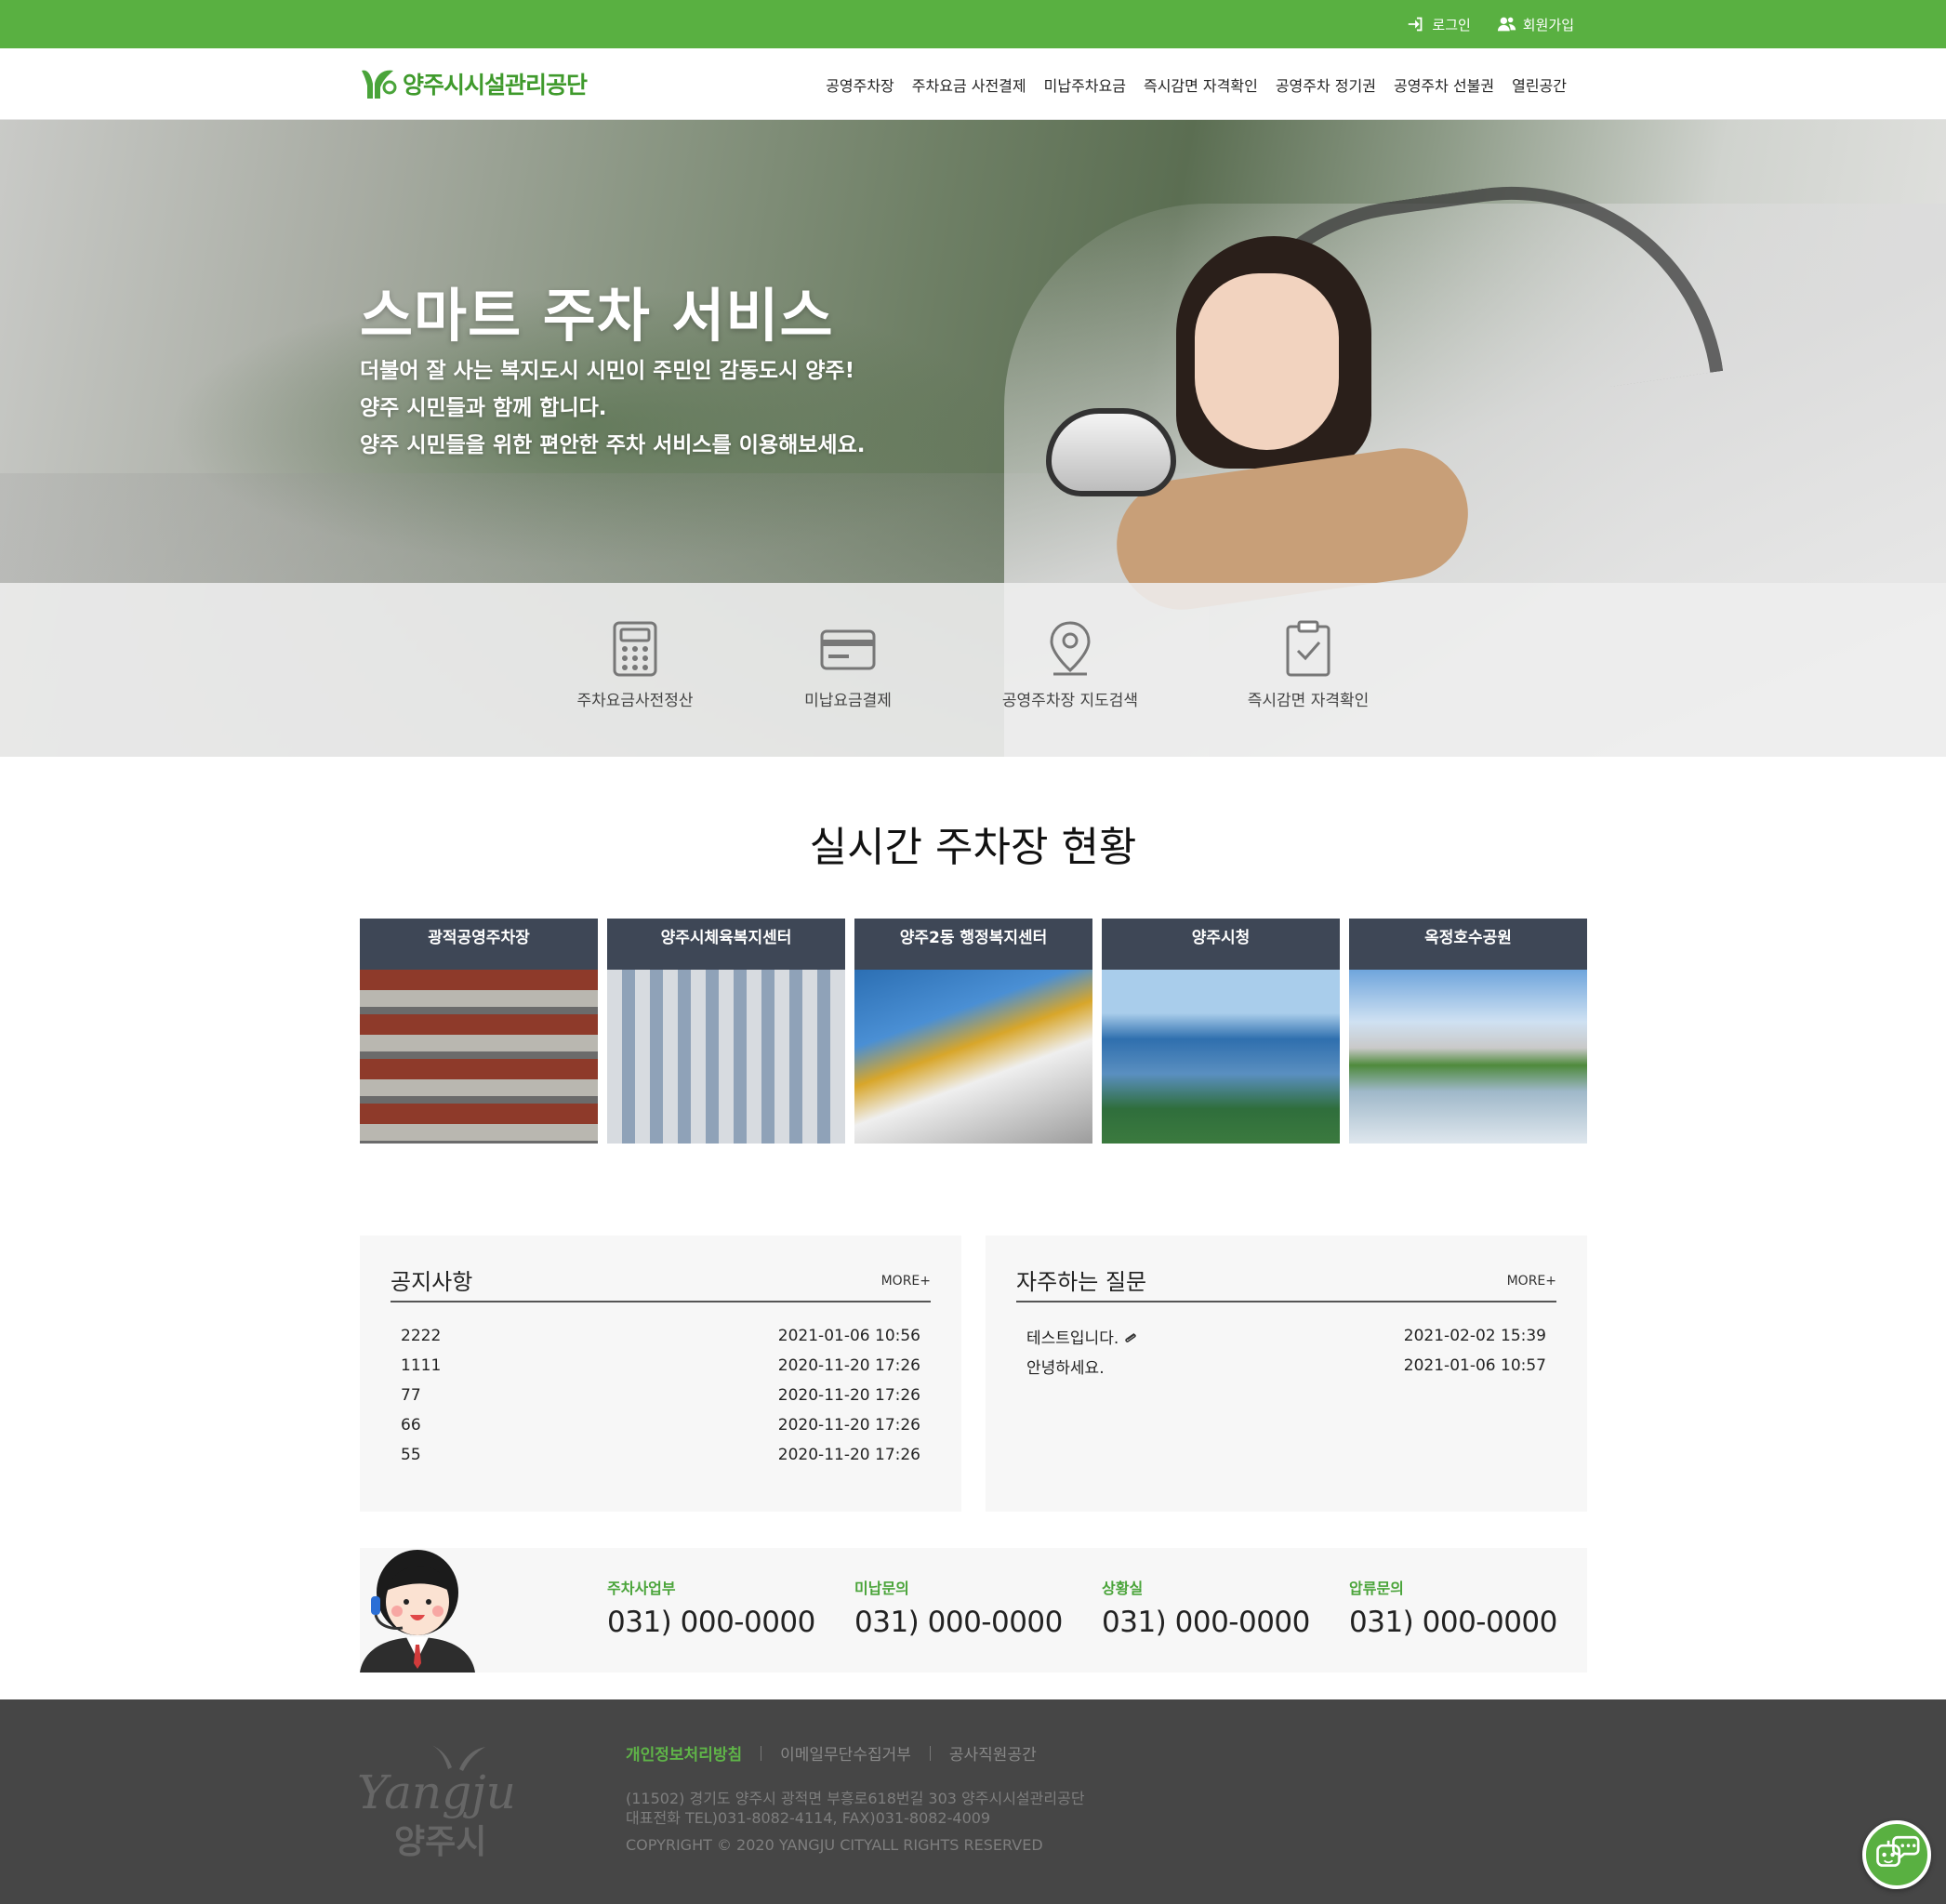 The width and height of the screenshot is (1946, 1904). What do you see at coordinates (411, 1455) in the screenshot?
I see `notice-row-title: 55` at bounding box center [411, 1455].